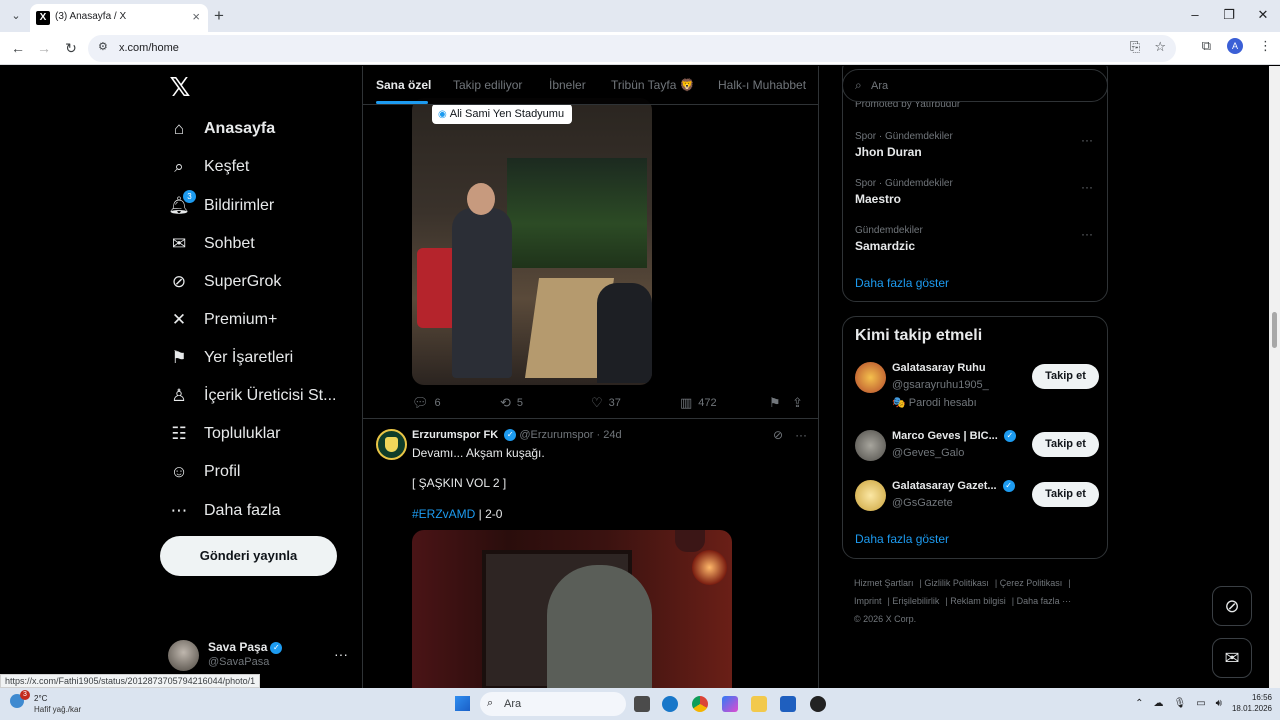 The image size is (1280, 720). Describe the element at coordinates (230, 358) in the screenshot. I see `sidebar-item-bookmarks: ⚑ Yer İşaretleri` at that location.